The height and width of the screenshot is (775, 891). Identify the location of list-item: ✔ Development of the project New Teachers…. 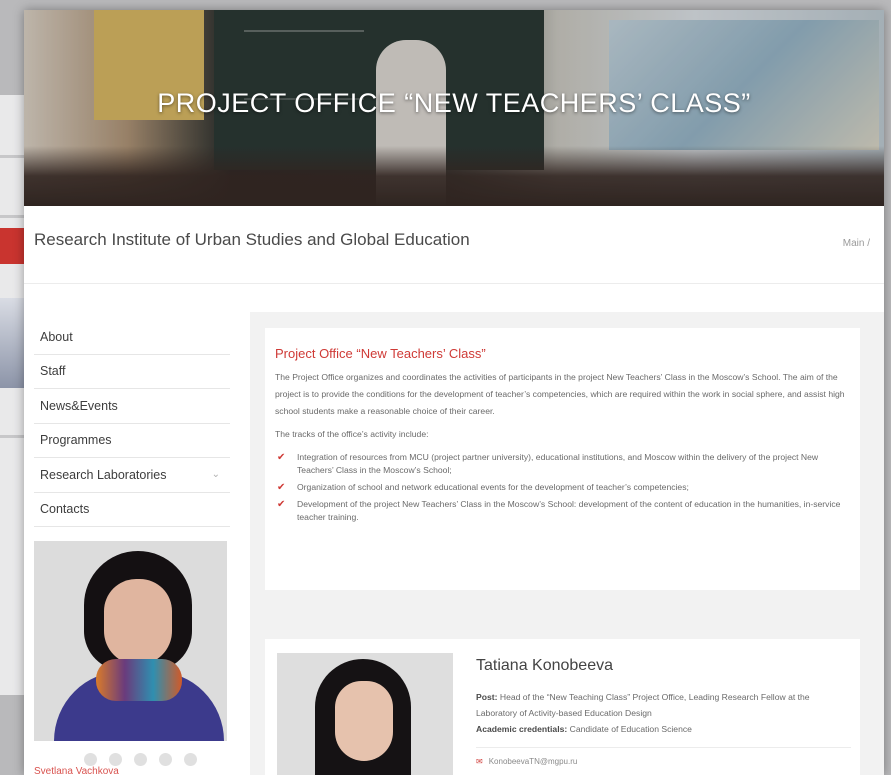
(559, 510).